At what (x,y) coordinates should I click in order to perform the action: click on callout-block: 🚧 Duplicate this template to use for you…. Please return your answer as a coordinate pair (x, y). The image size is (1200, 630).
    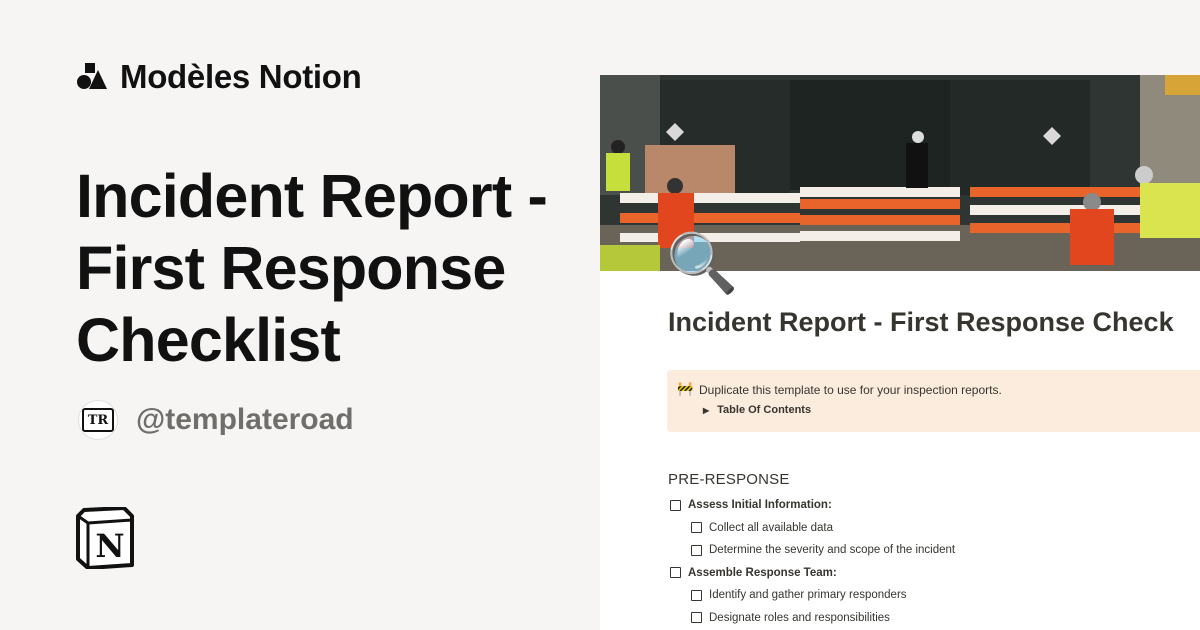
    Looking at the image, I should click on (933, 401).